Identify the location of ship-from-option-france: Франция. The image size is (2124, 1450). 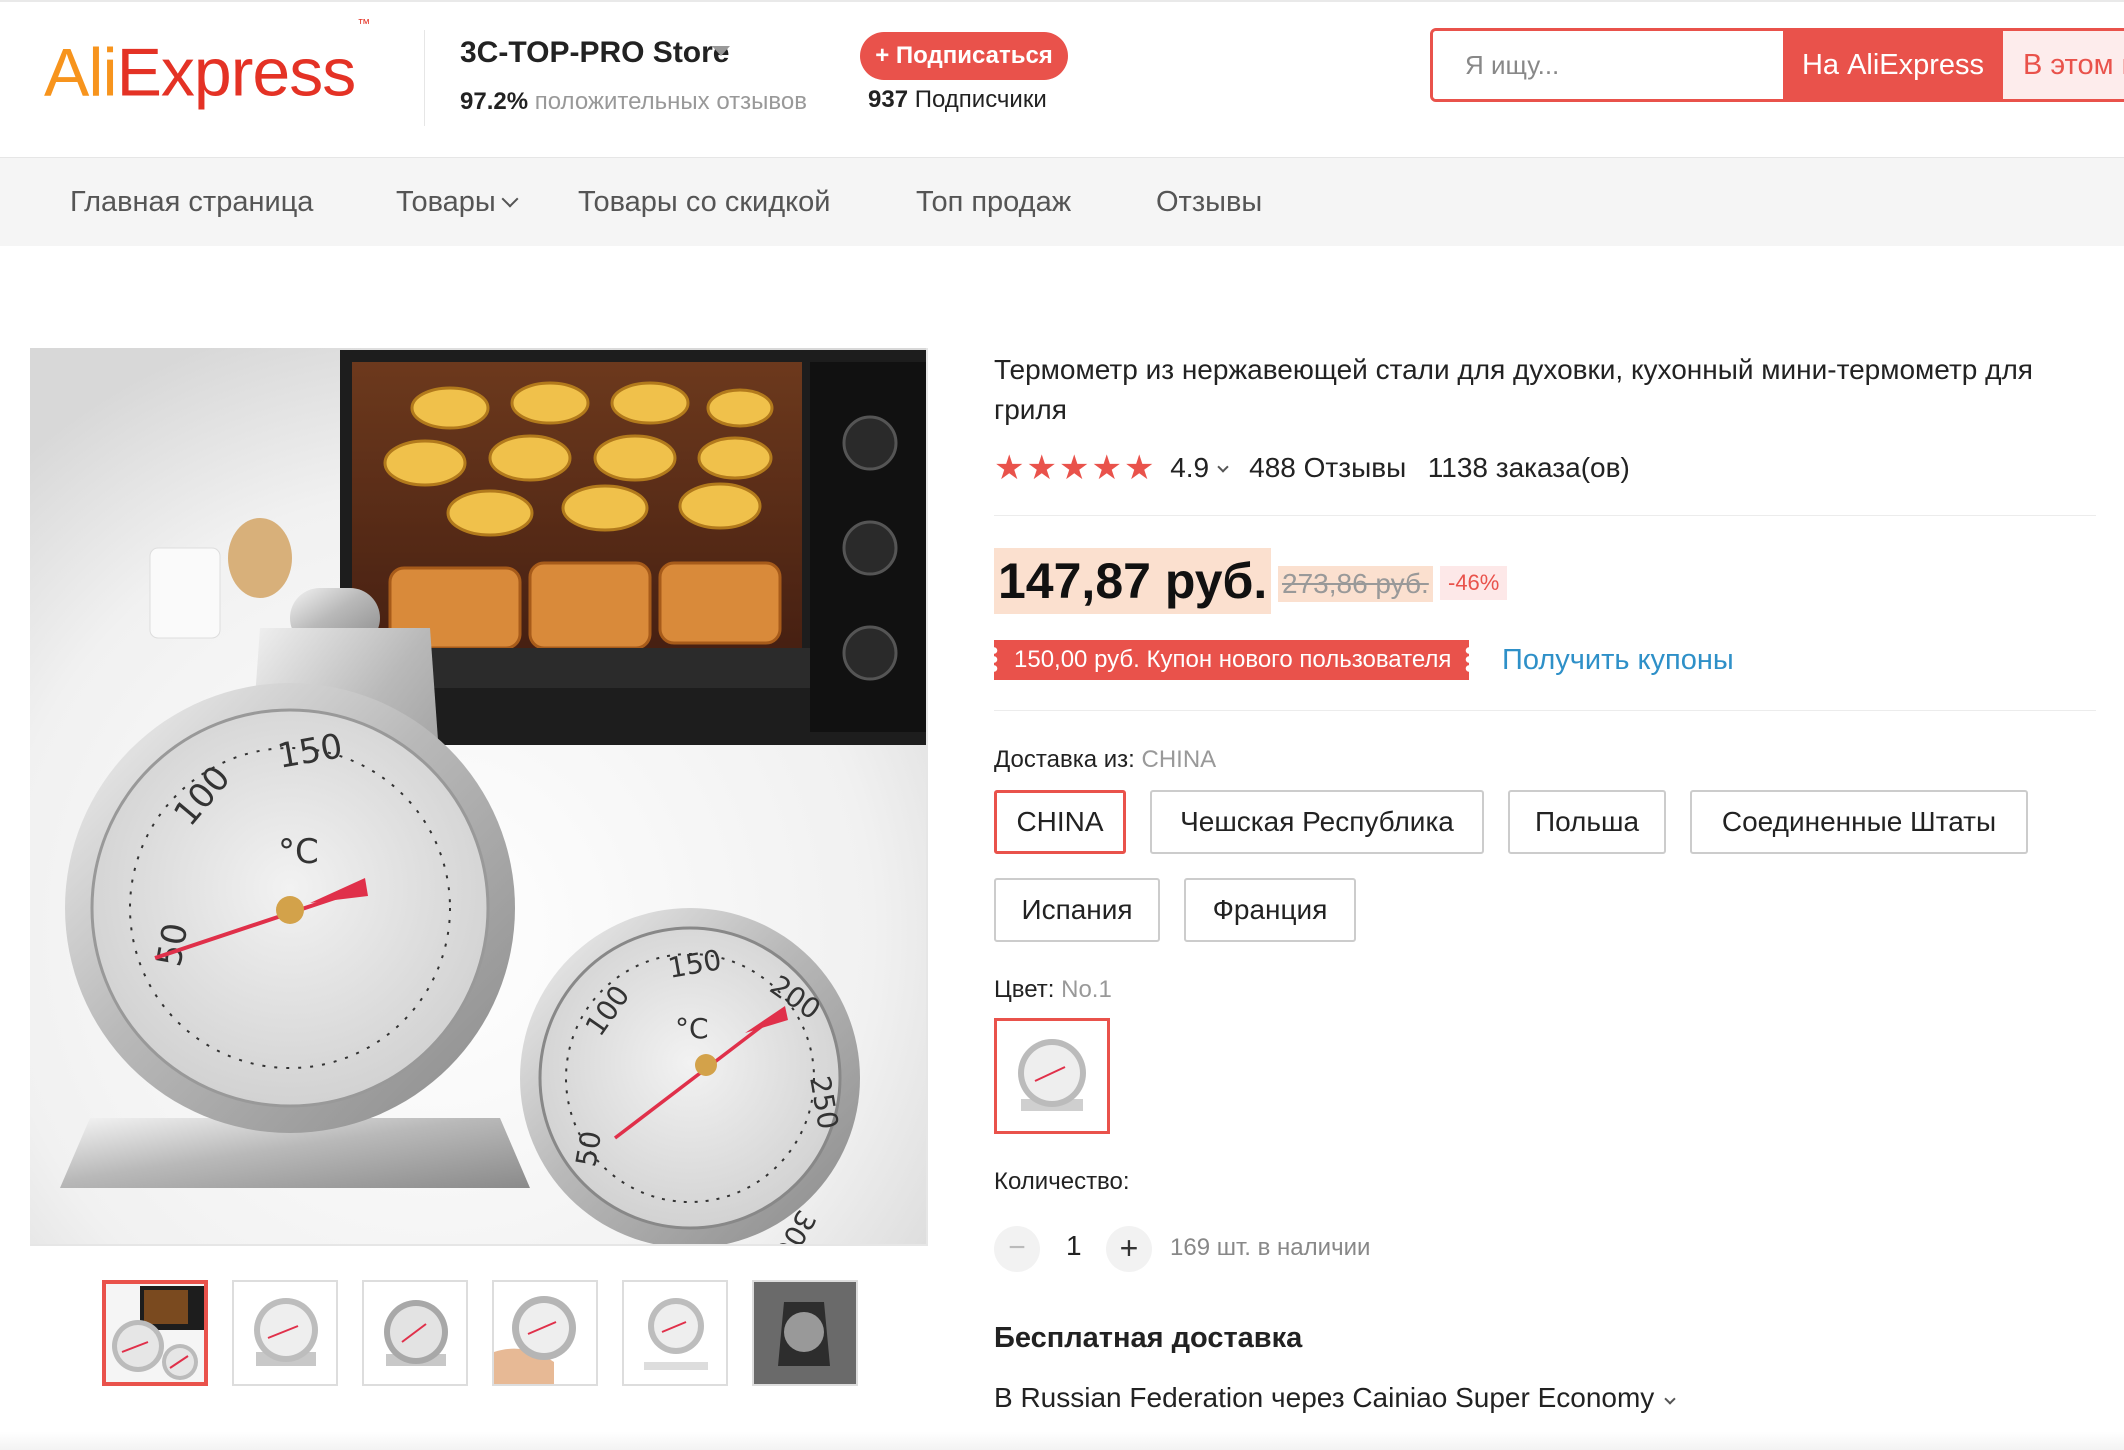
(1270, 910).